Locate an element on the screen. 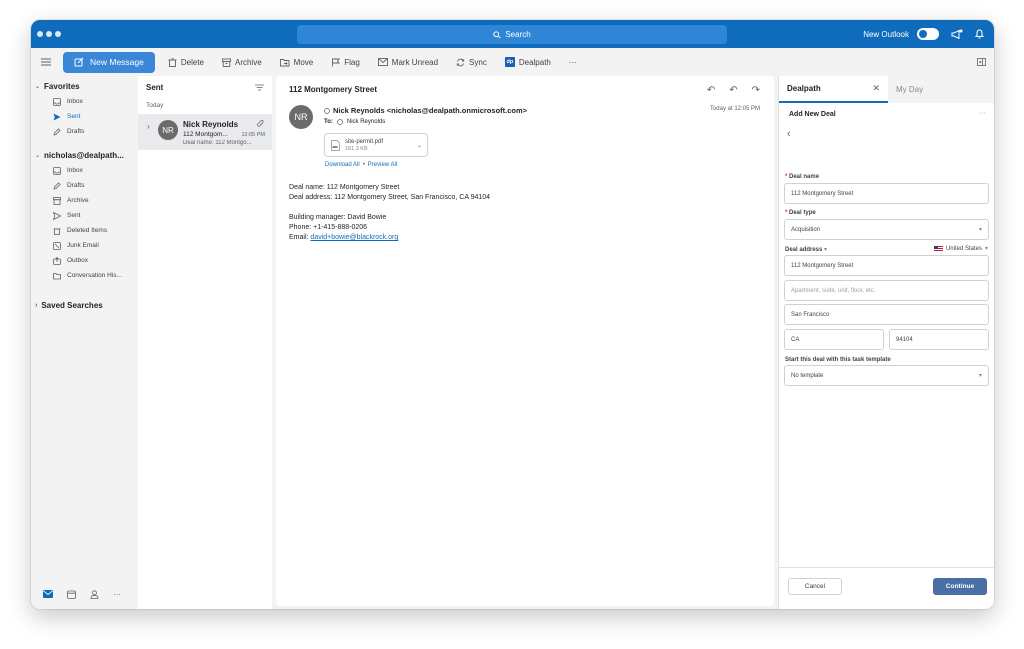 The height and width of the screenshot is (649, 1024). avatar-initials: NR is located at coordinates (168, 130).